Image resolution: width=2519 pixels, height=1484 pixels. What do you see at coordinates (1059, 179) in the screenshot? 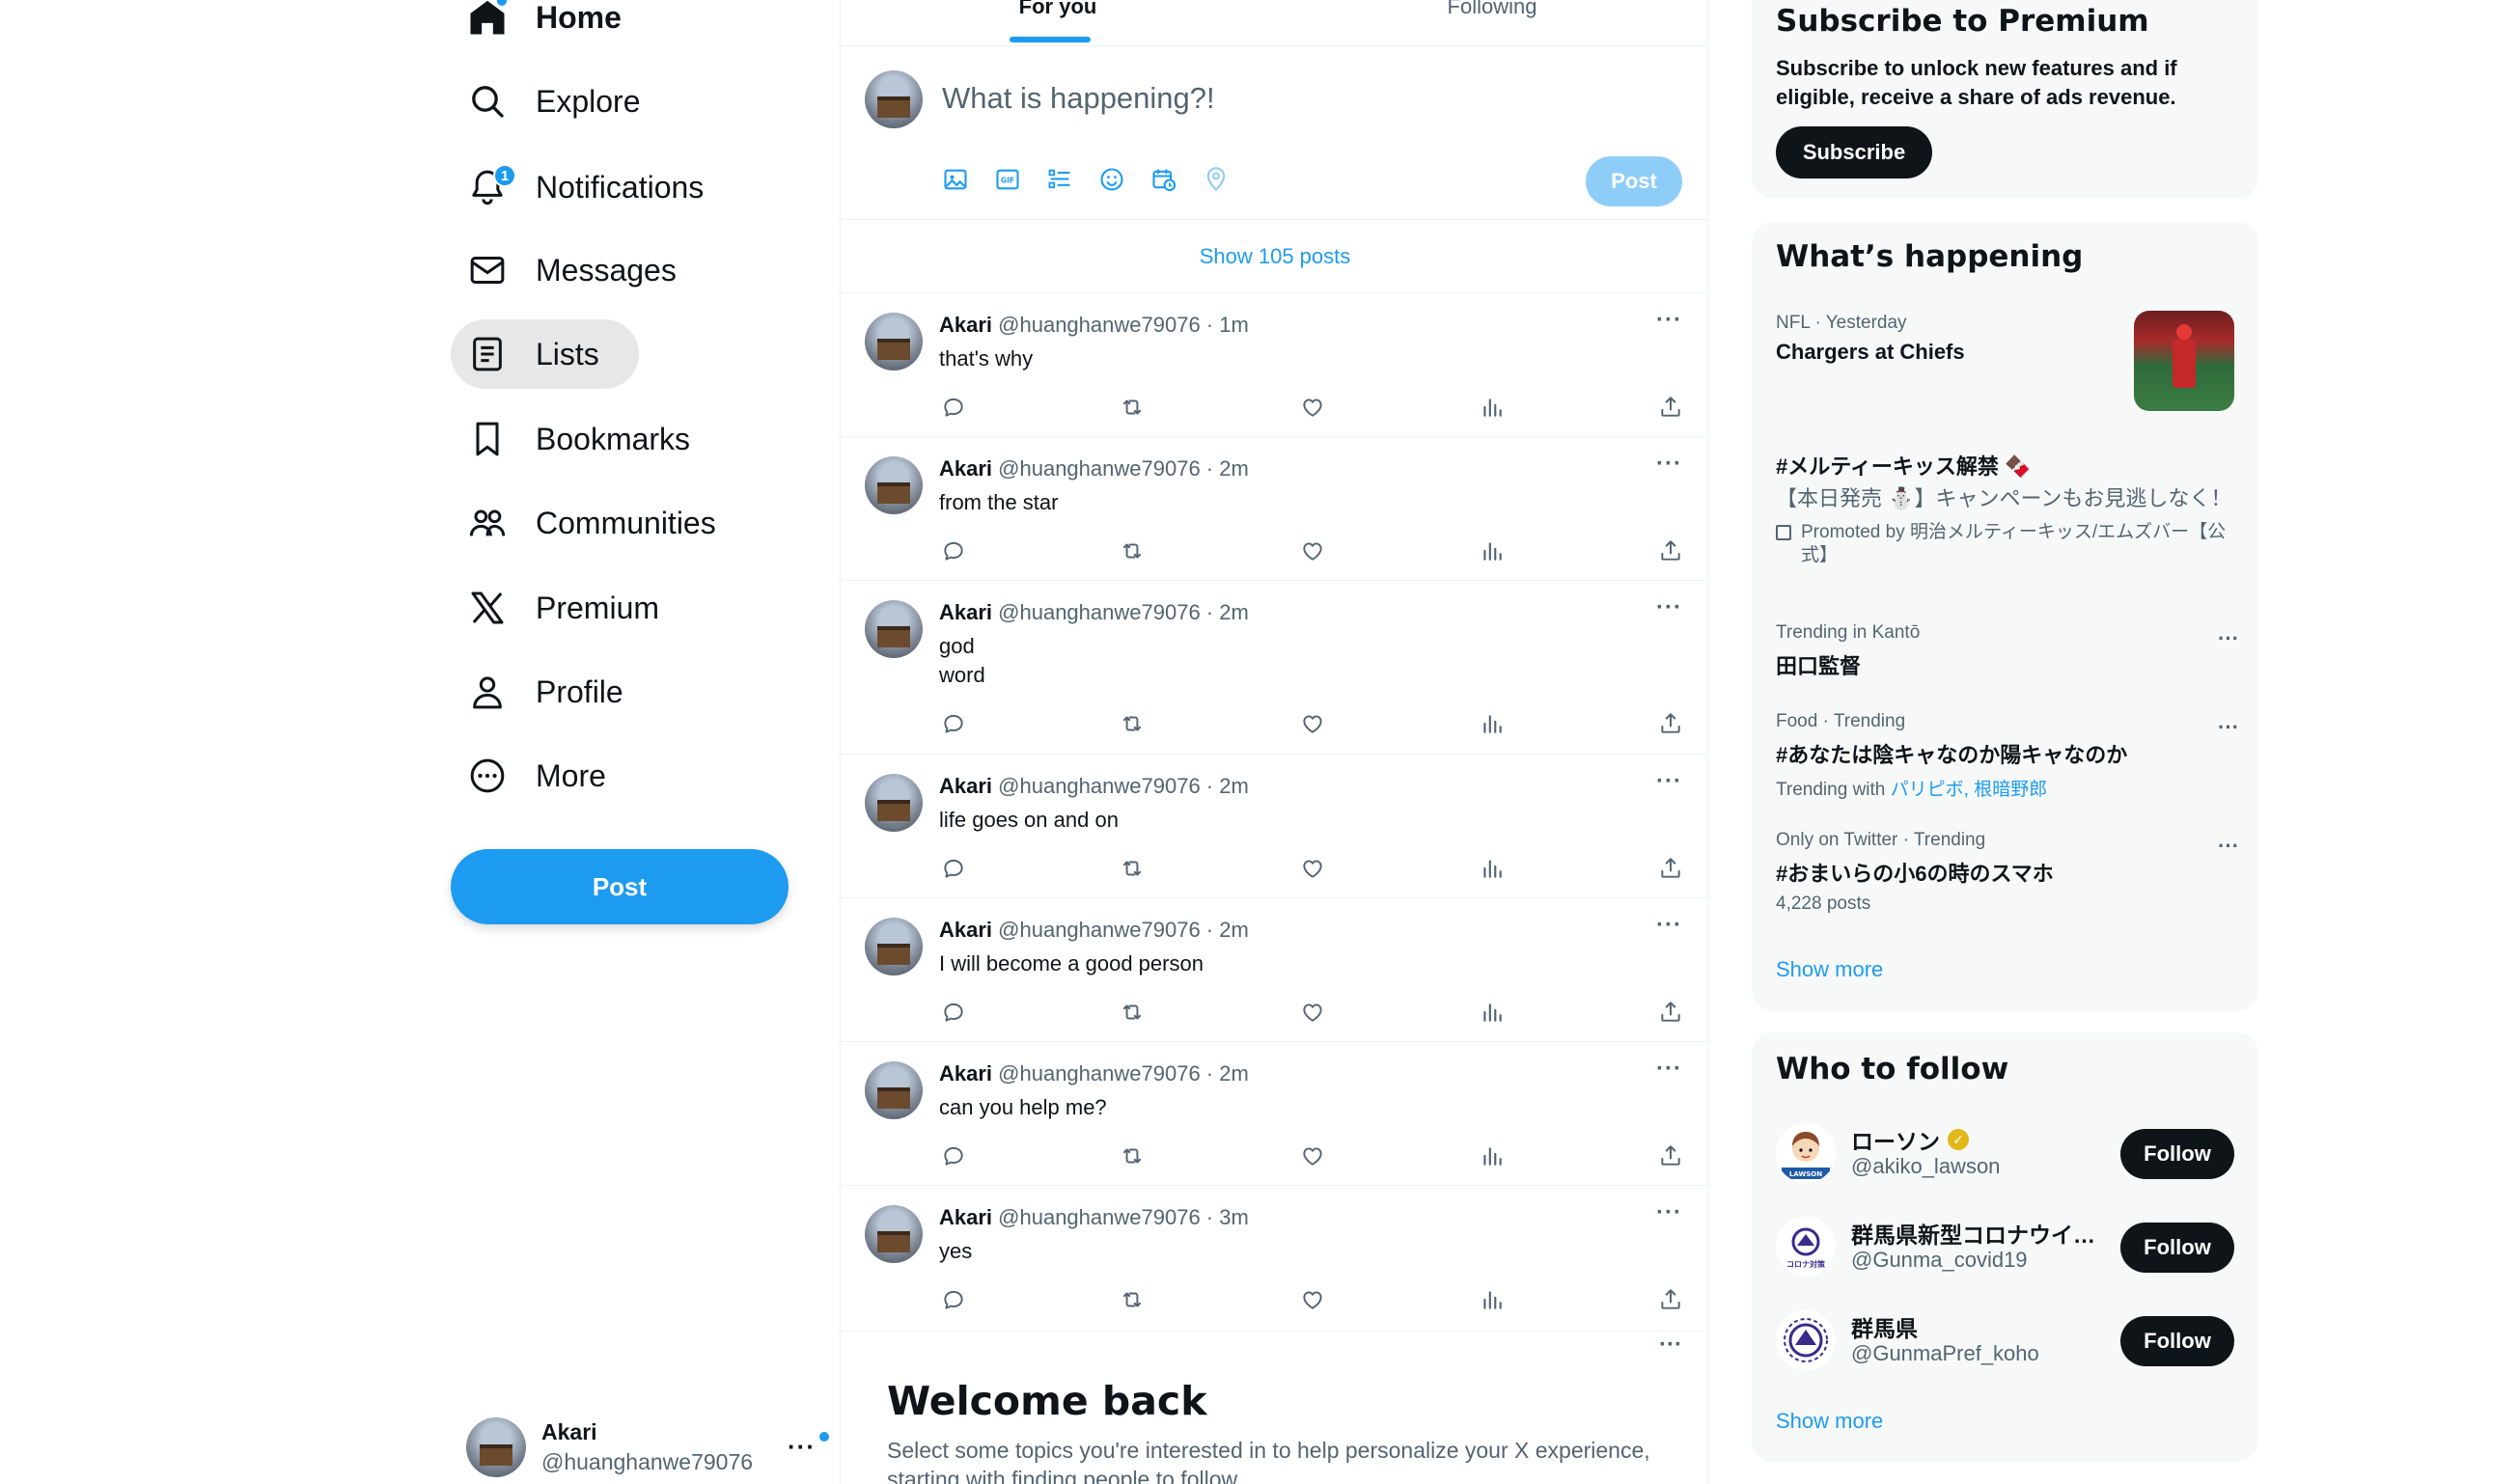
I see `poll-icon` at bounding box center [1059, 179].